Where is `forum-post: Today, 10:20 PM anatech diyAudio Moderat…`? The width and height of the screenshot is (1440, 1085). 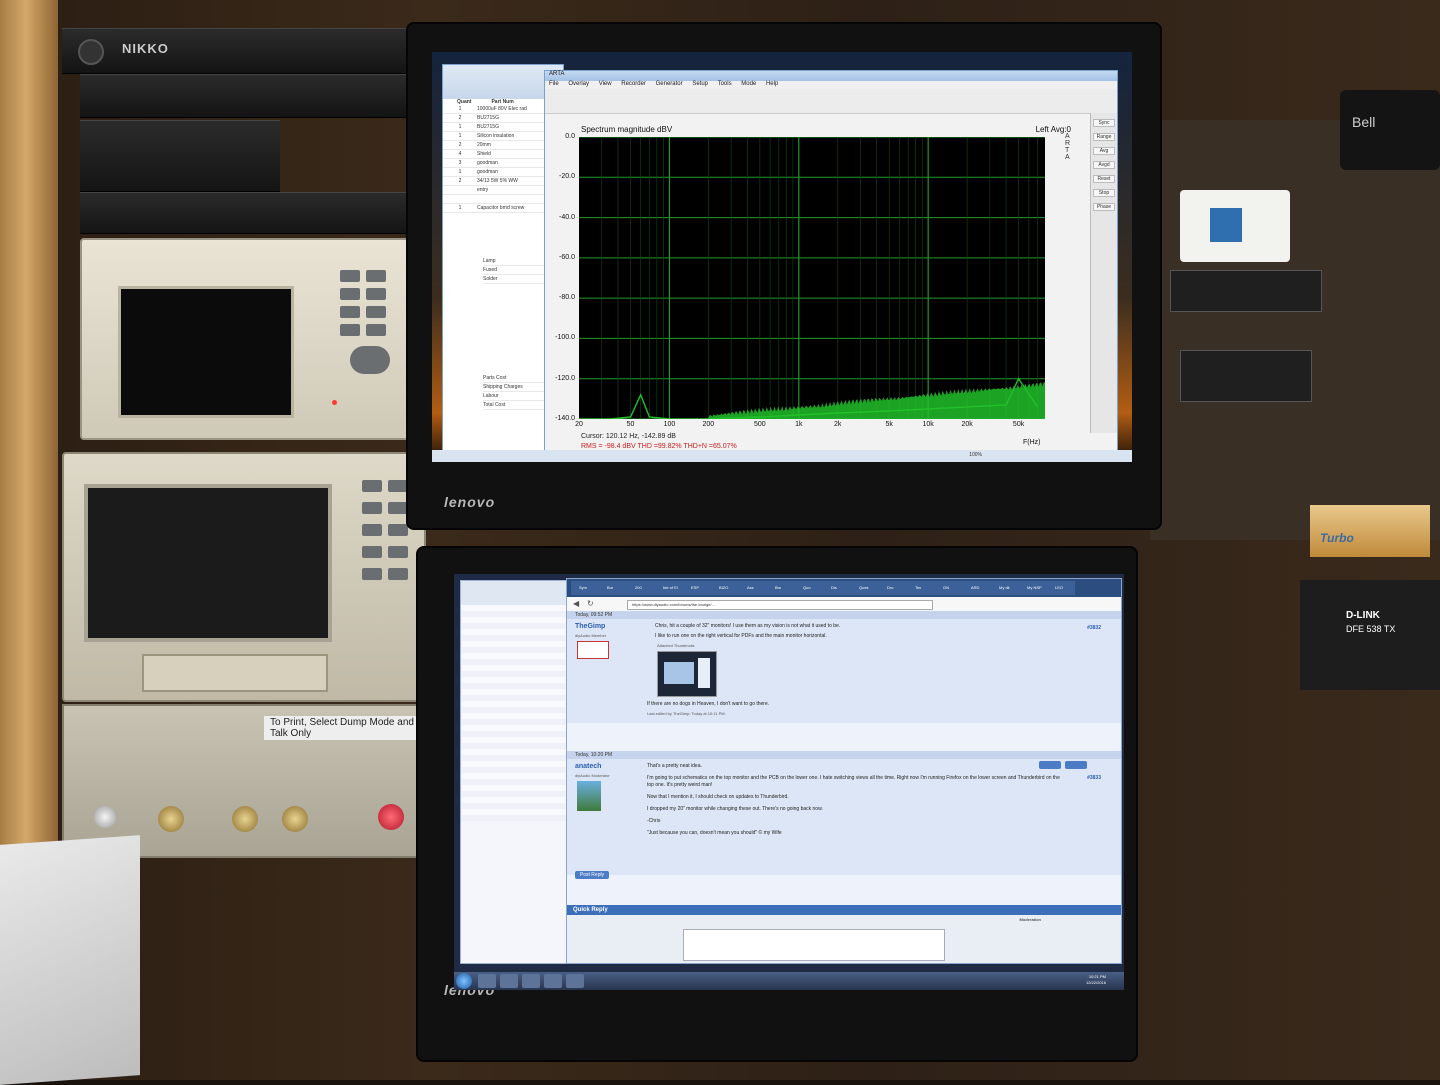 forum-post: Today, 10:20 PM anatech diyAudio Moderat… is located at coordinates (844, 813).